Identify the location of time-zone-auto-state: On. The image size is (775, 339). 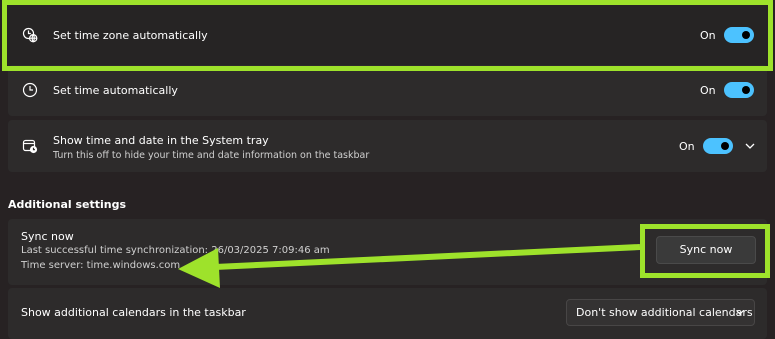
(708, 35).